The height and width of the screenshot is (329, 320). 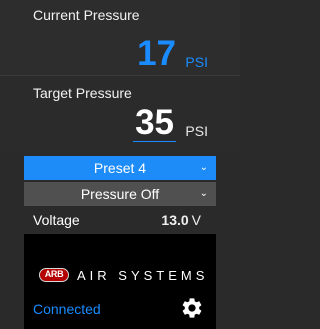 I want to click on preset-select: Preset 4 ⌄, so click(x=120, y=168).